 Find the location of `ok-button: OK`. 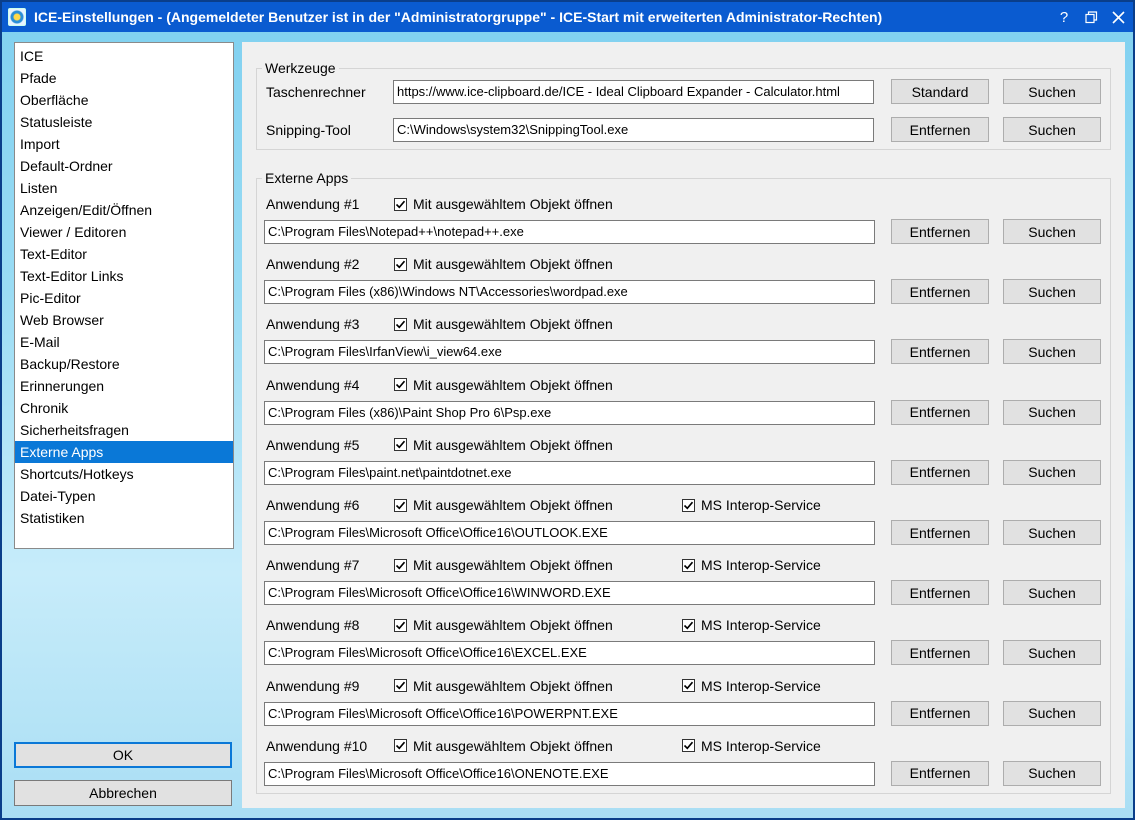

ok-button: OK is located at coordinates (123, 755).